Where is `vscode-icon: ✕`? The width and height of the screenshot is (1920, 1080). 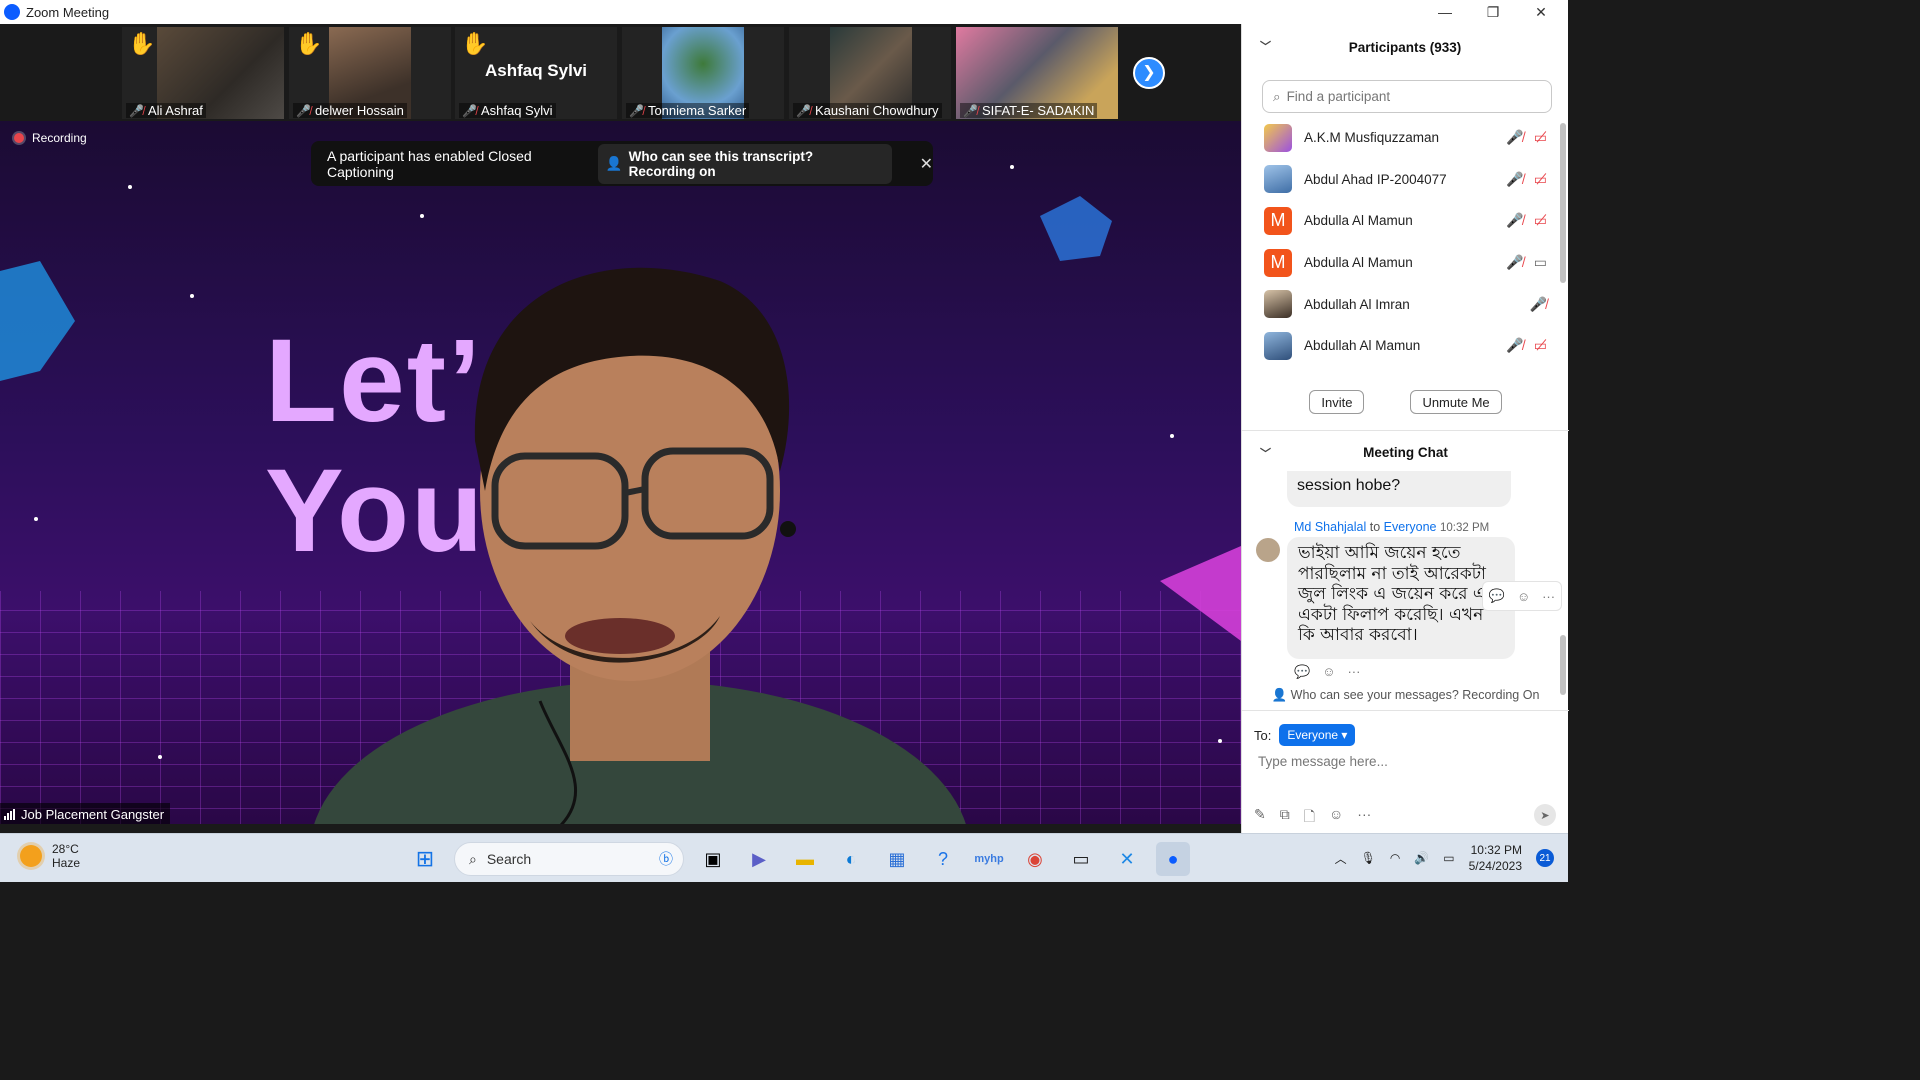
vscode-icon: ✕ is located at coordinates (1127, 859).